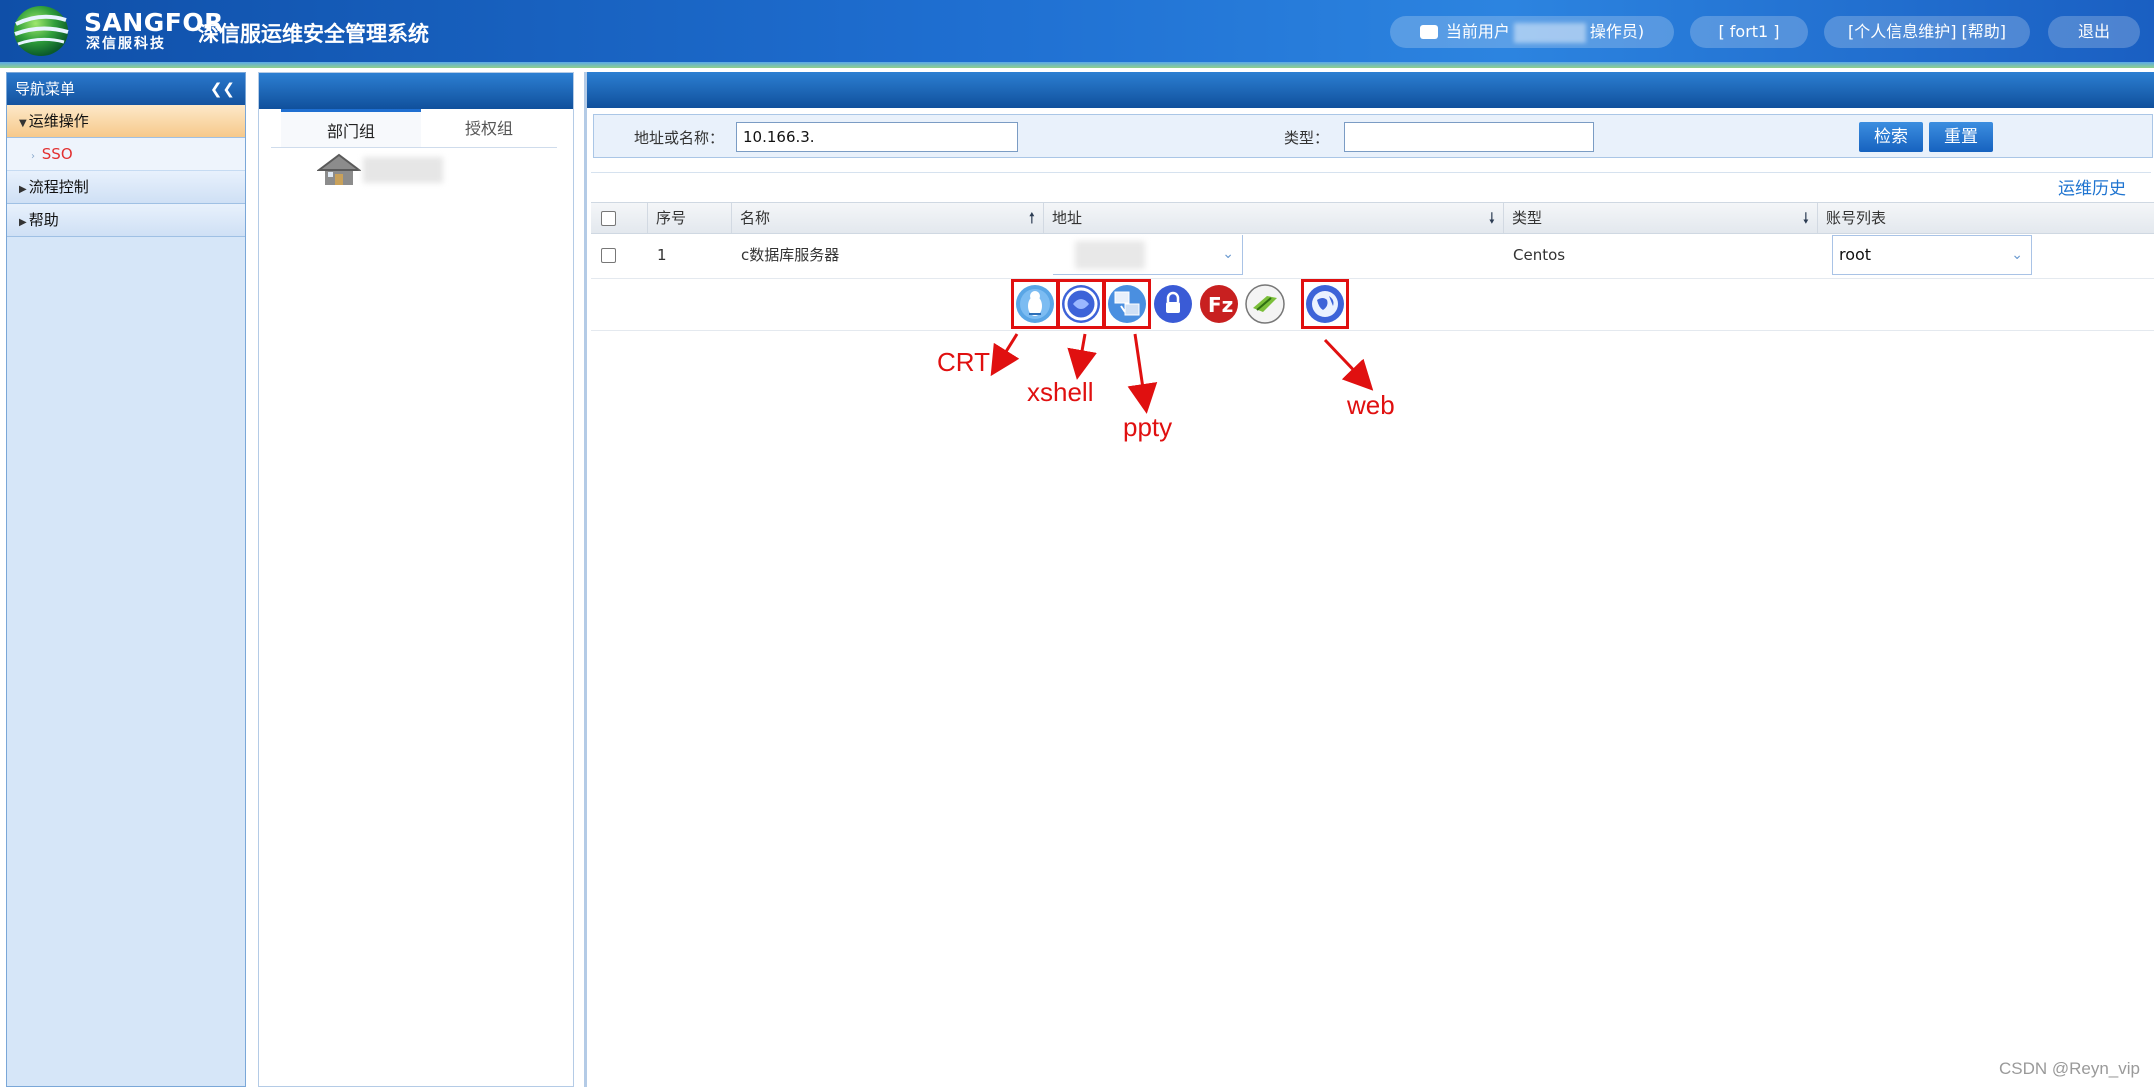 This screenshot has width=2154, height=1087. What do you see at coordinates (1148, 427) in the screenshot?
I see `annotation-ppty: ppty` at bounding box center [1148, 427].